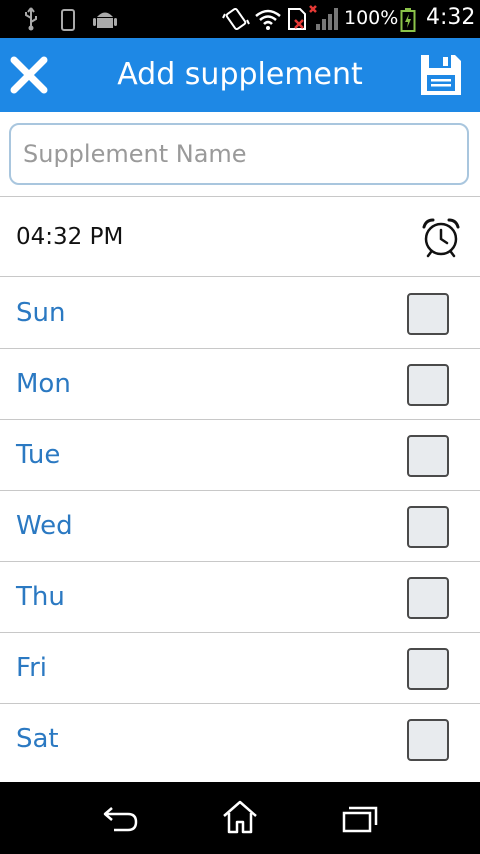  I want to click on day-checkbox-tue, so click(428, 456).